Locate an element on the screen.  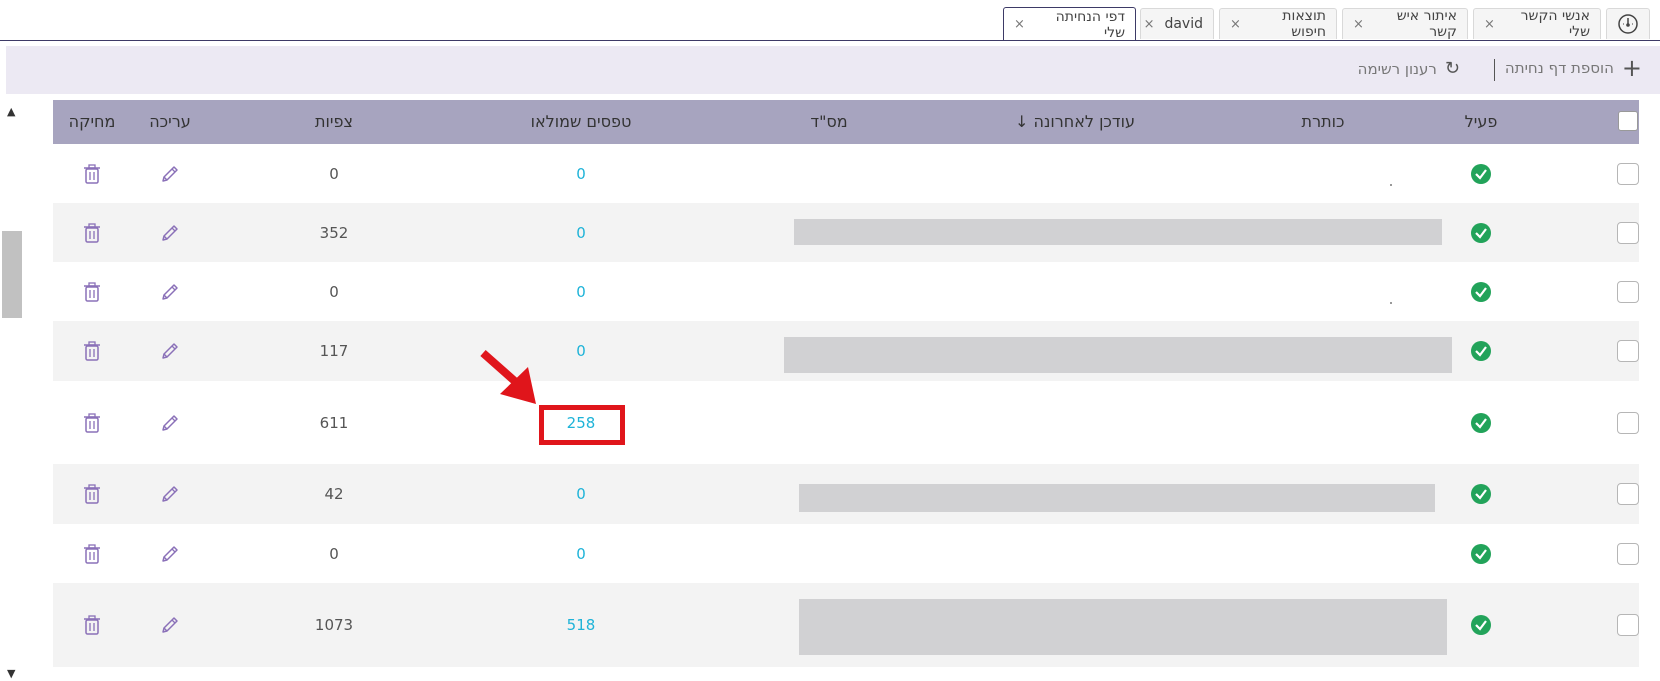
table-row: 117 0 is located at coordinates (846, 351).